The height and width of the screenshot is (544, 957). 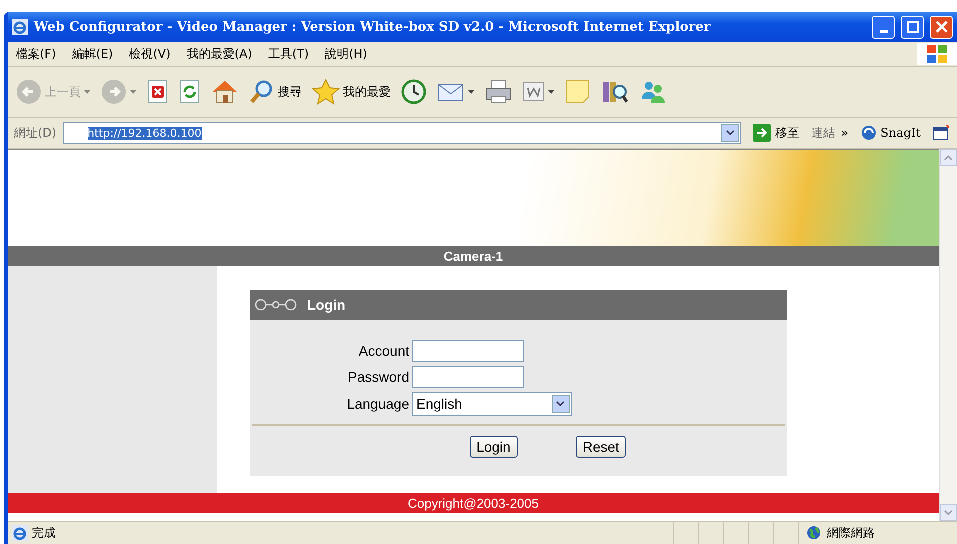 I want to click on close-icon, so click(x=942, y=27).